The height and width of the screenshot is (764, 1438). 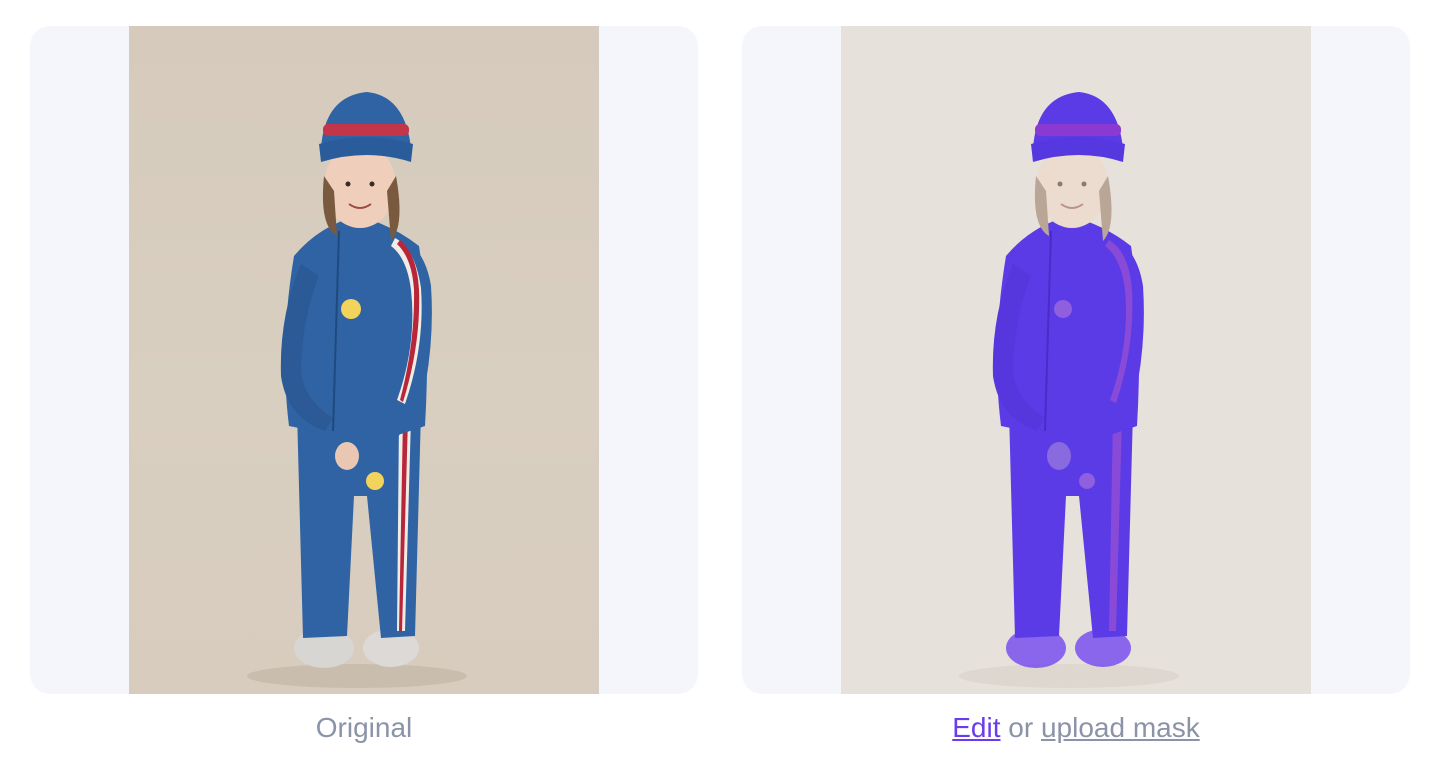 What do you see at coordinates (1120, 727) in the screenshot?
I see `upload-mask-link: upload mask` at bounding box center [1120, 727].